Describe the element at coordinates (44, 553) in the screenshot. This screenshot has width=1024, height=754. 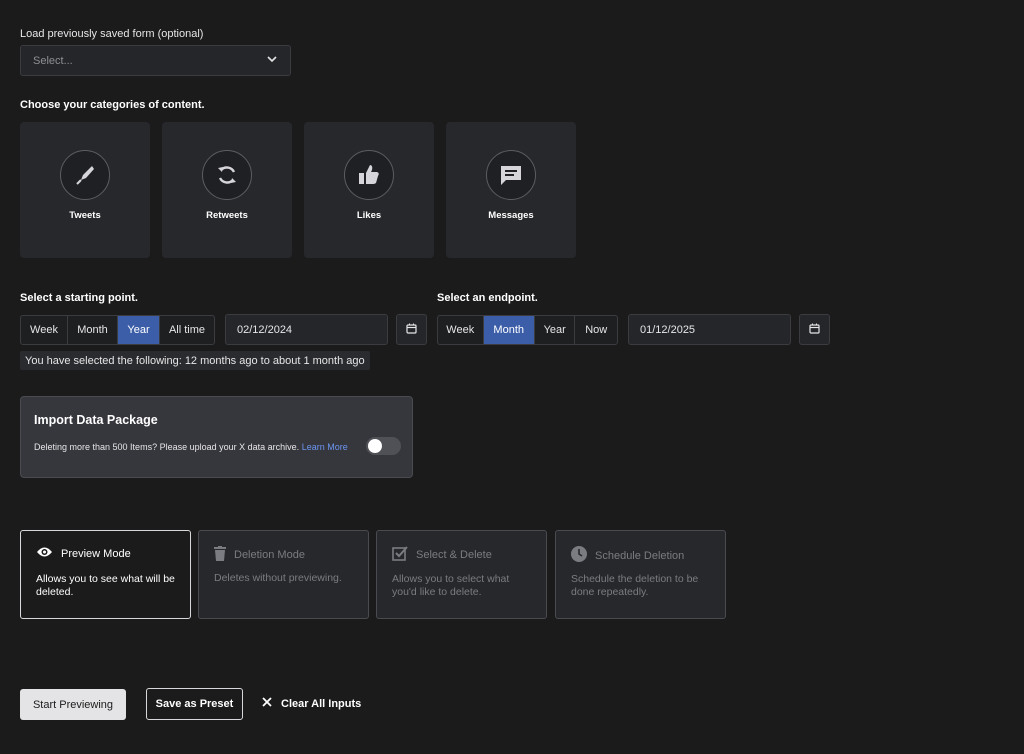
I see `eye-icon` at that location.